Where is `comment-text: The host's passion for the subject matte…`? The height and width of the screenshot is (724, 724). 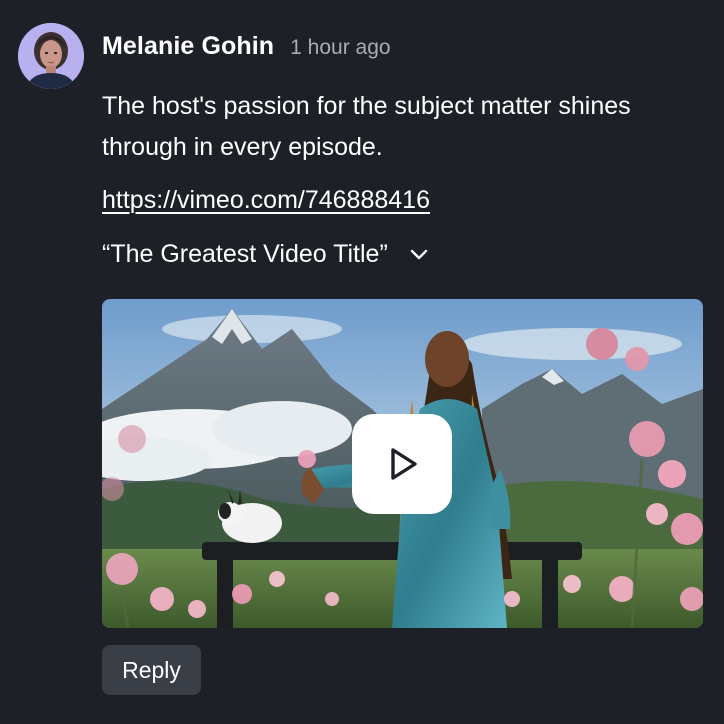
comment-text: The host's passion for the subject matte… is located at coordinates (366, 126).